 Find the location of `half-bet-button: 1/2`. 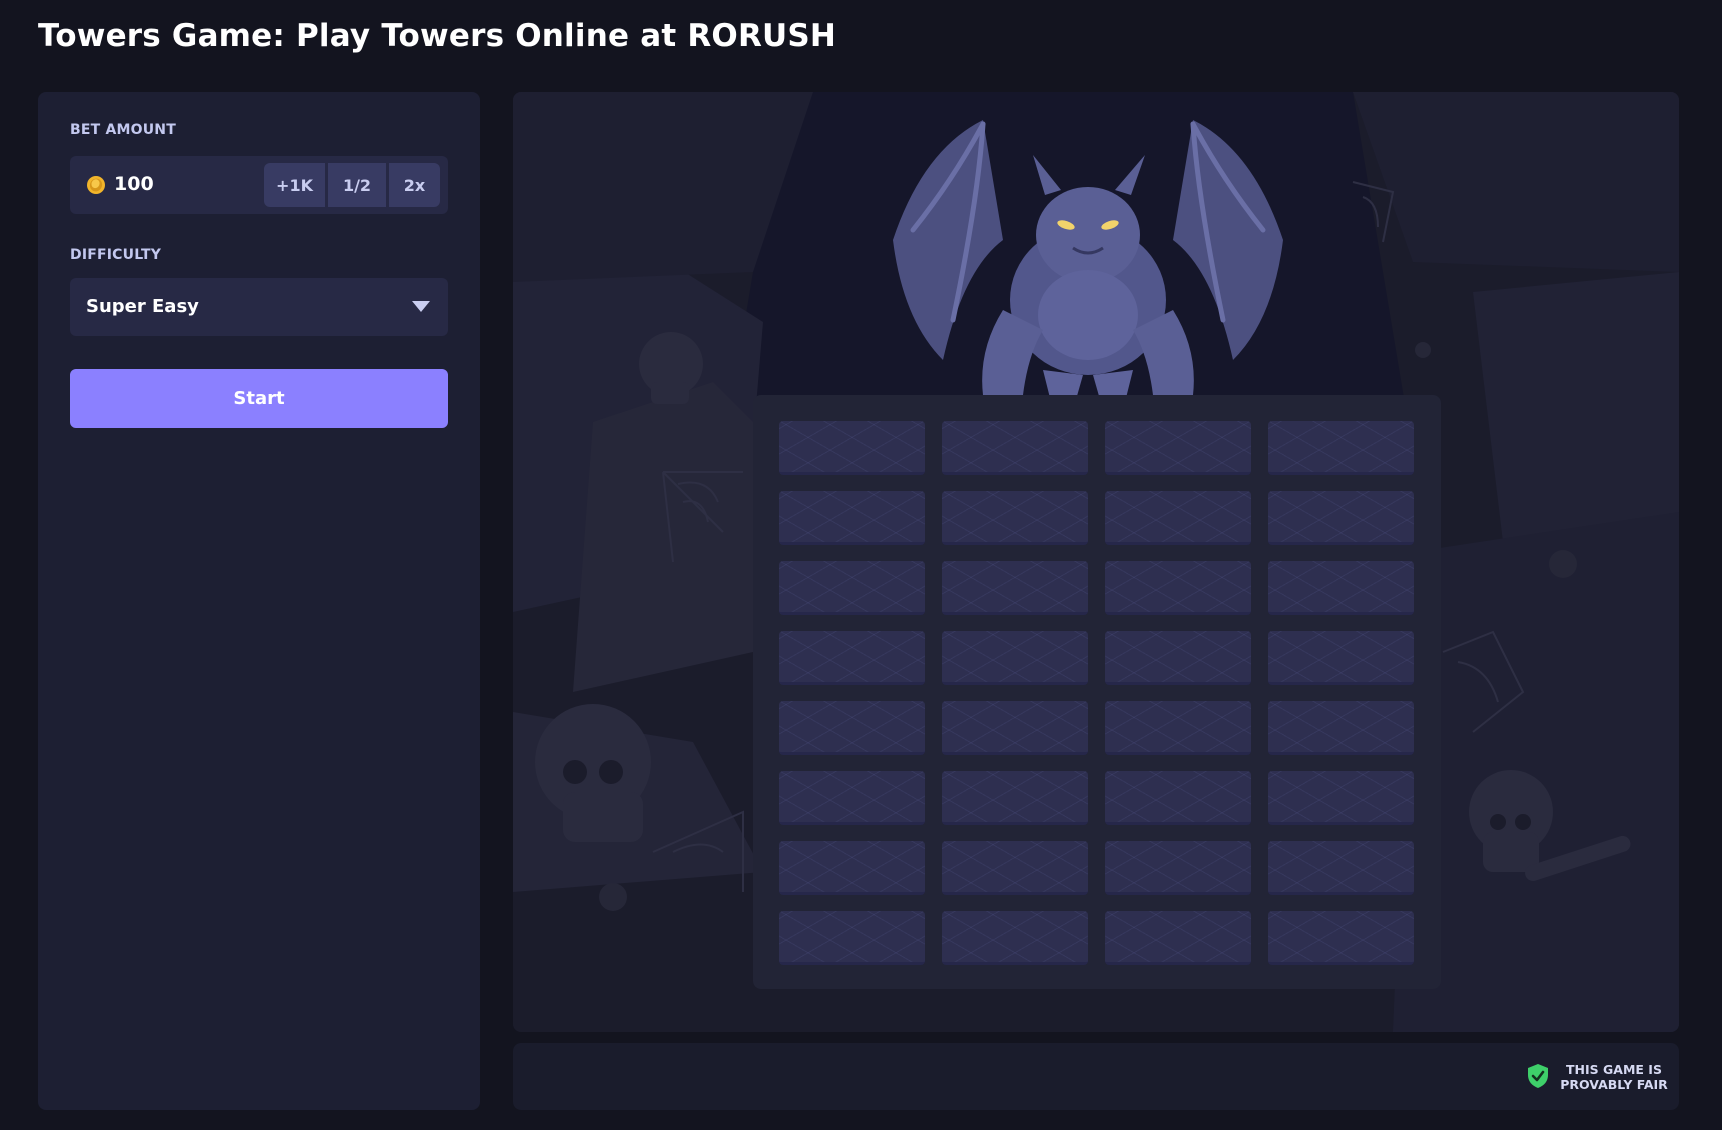

half-bet-button: 1/2 is located at coordinates (357, 185).